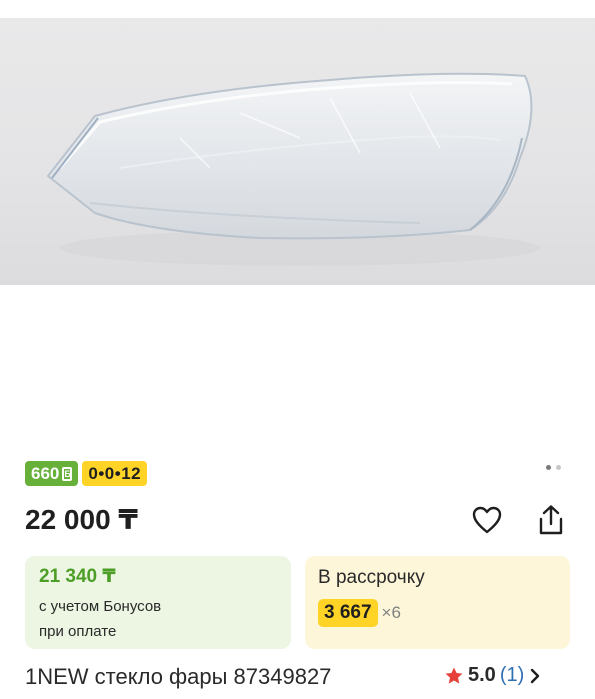  I want to click on installment-badge: 0•0•12, so click(115, 473).